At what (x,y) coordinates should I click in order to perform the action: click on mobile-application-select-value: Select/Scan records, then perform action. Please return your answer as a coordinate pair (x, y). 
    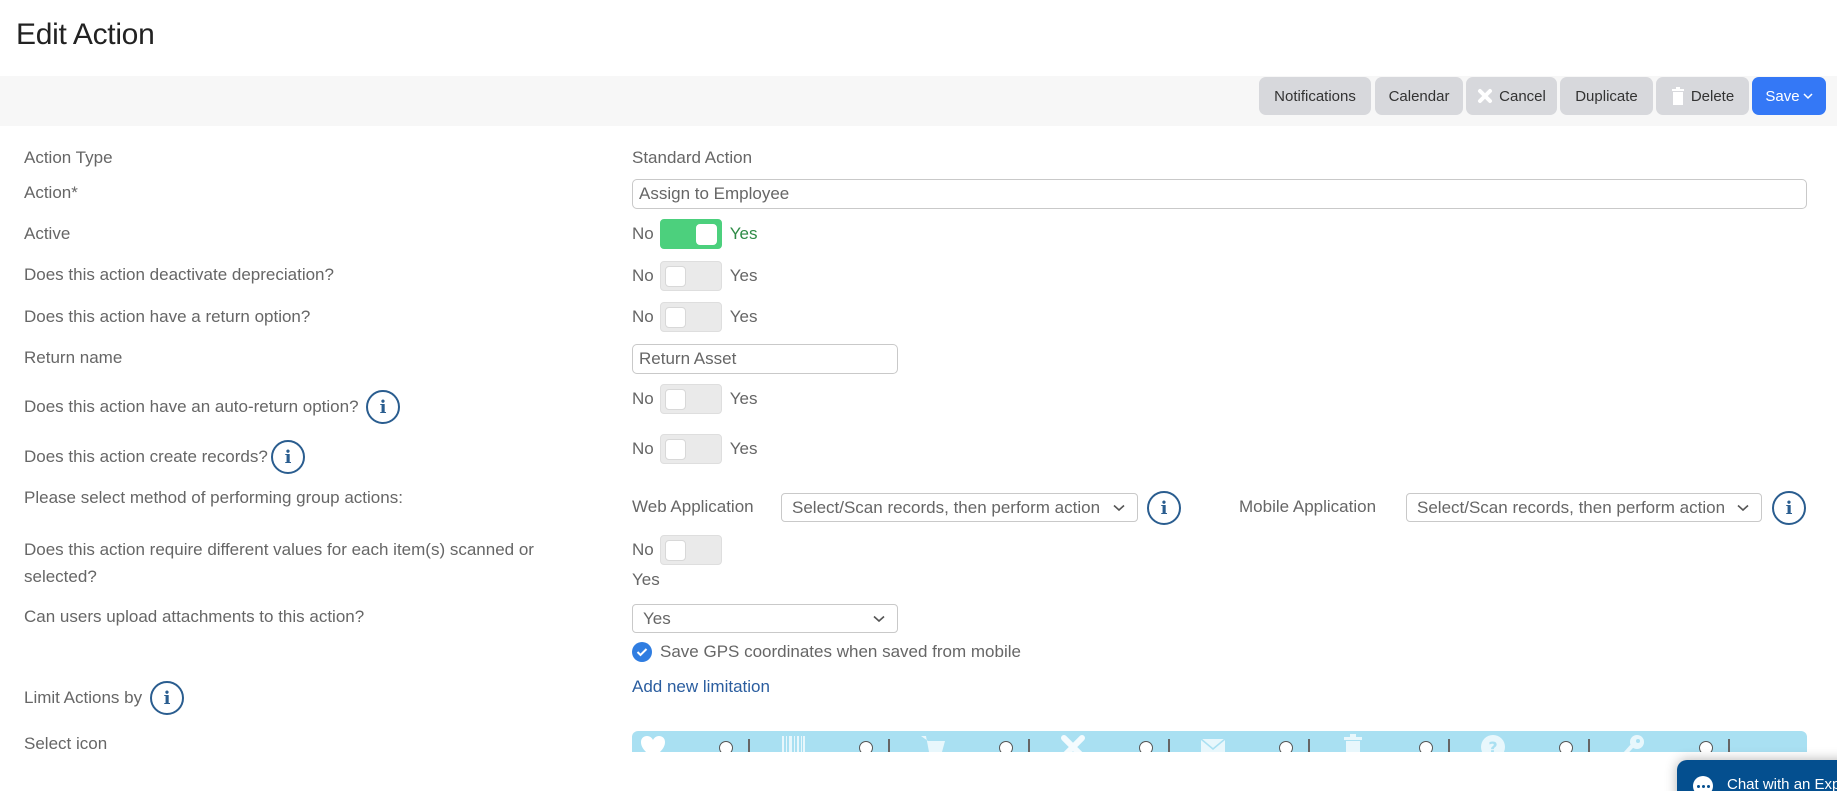
    Looking at the image, I should click on (1571, 507).